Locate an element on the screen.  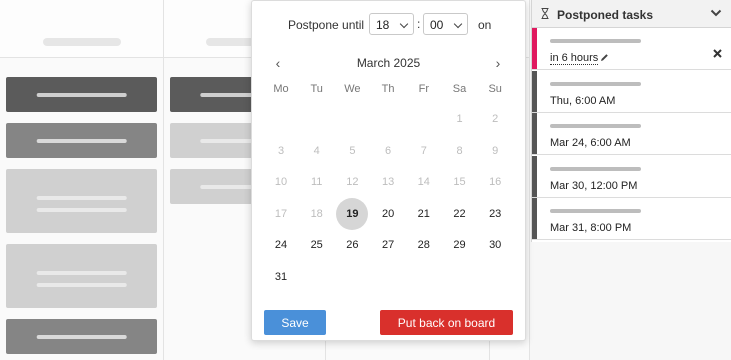
calendar-day: 20 is located at coordinates (388, 214).